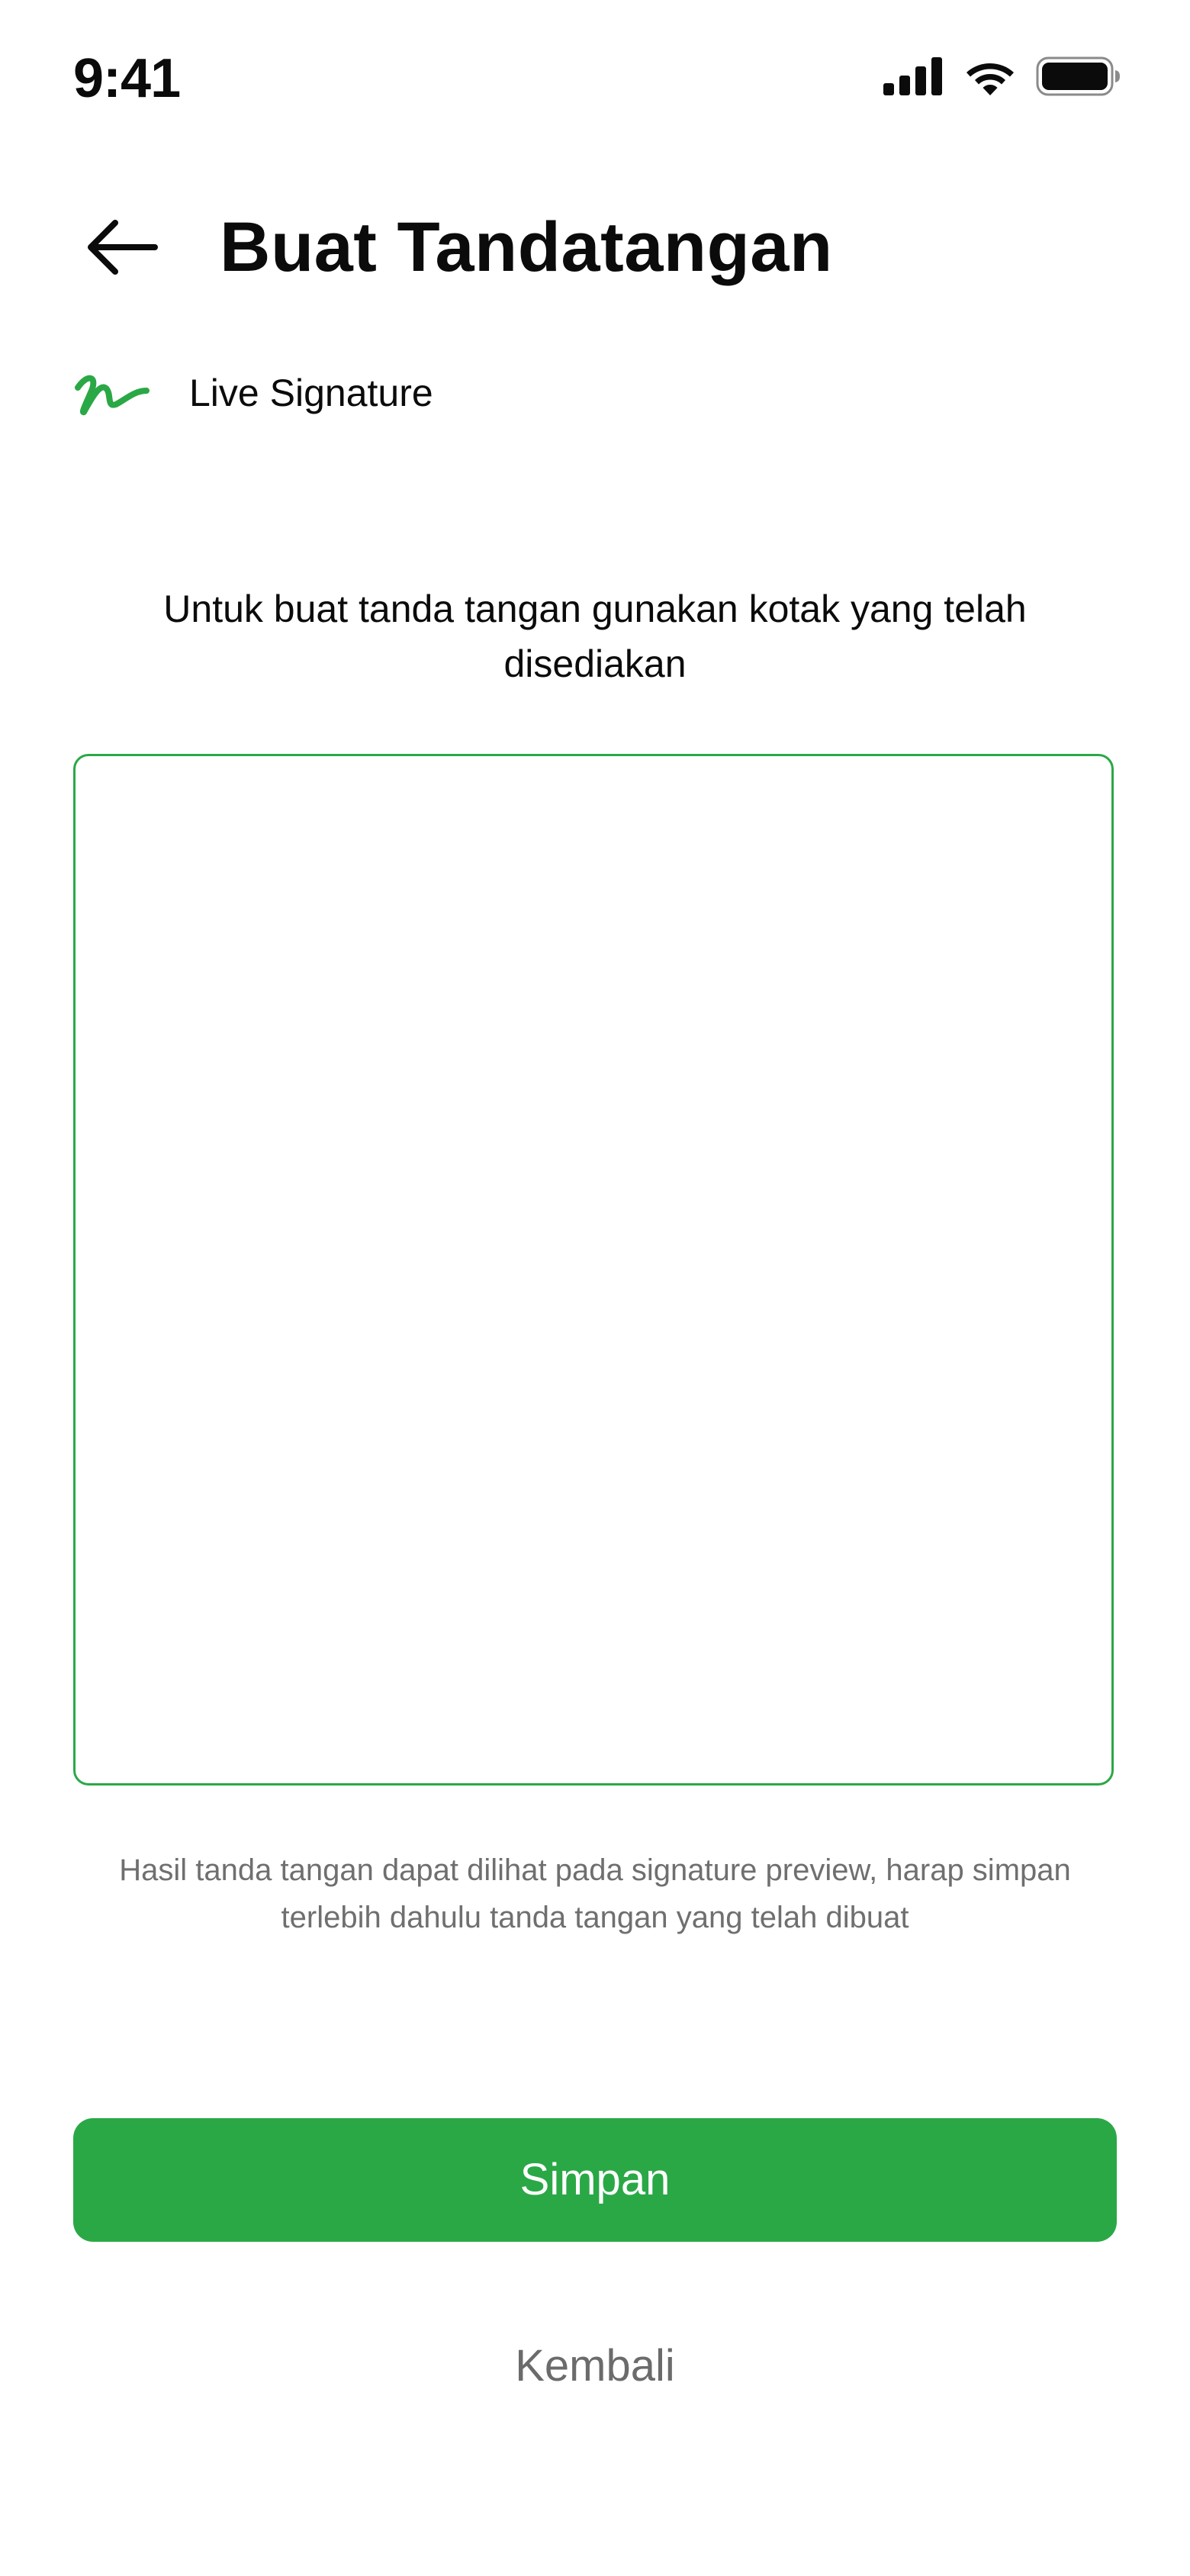  What do you see at coordinates (595, 76) in the screenshot?
I see `status-bar: 9:41` at bounding box center [595, 76].